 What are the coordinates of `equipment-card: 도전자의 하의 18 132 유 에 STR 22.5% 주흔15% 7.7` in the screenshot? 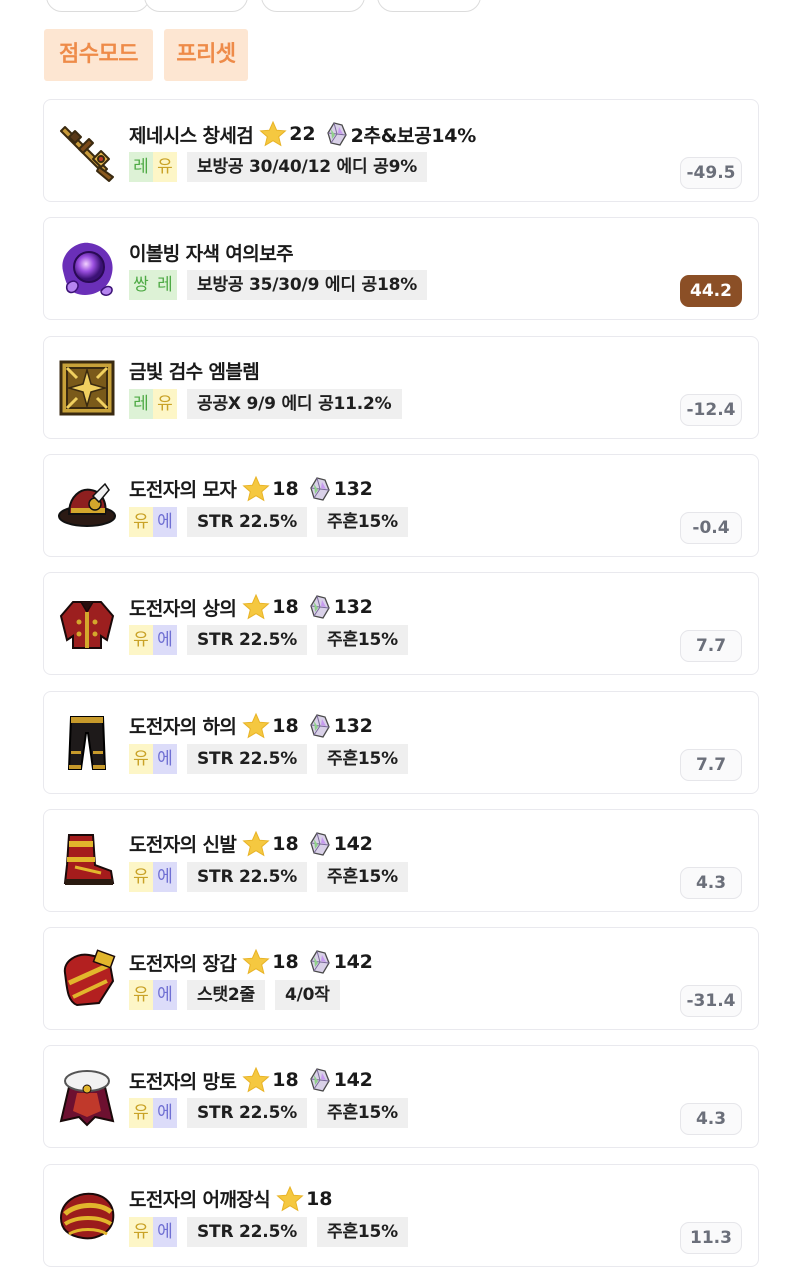 It's located at (401, 742).